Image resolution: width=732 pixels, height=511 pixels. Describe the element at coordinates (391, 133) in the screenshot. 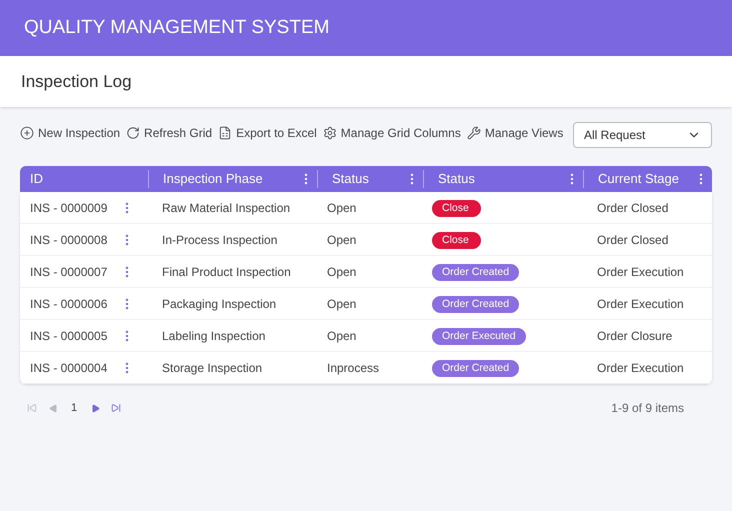

I see `toolbar-button: Manage Grid Columns` at that location.